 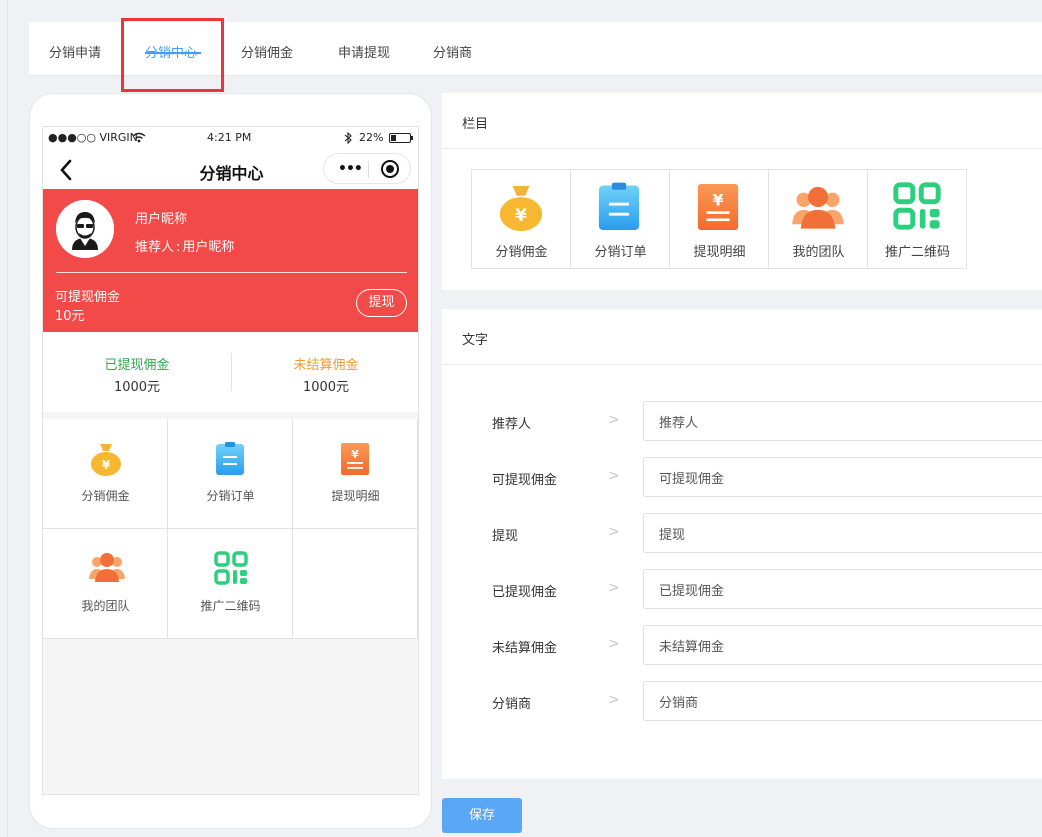 I want to click on more-dots-icon: •••, so click(x=350, y=169).